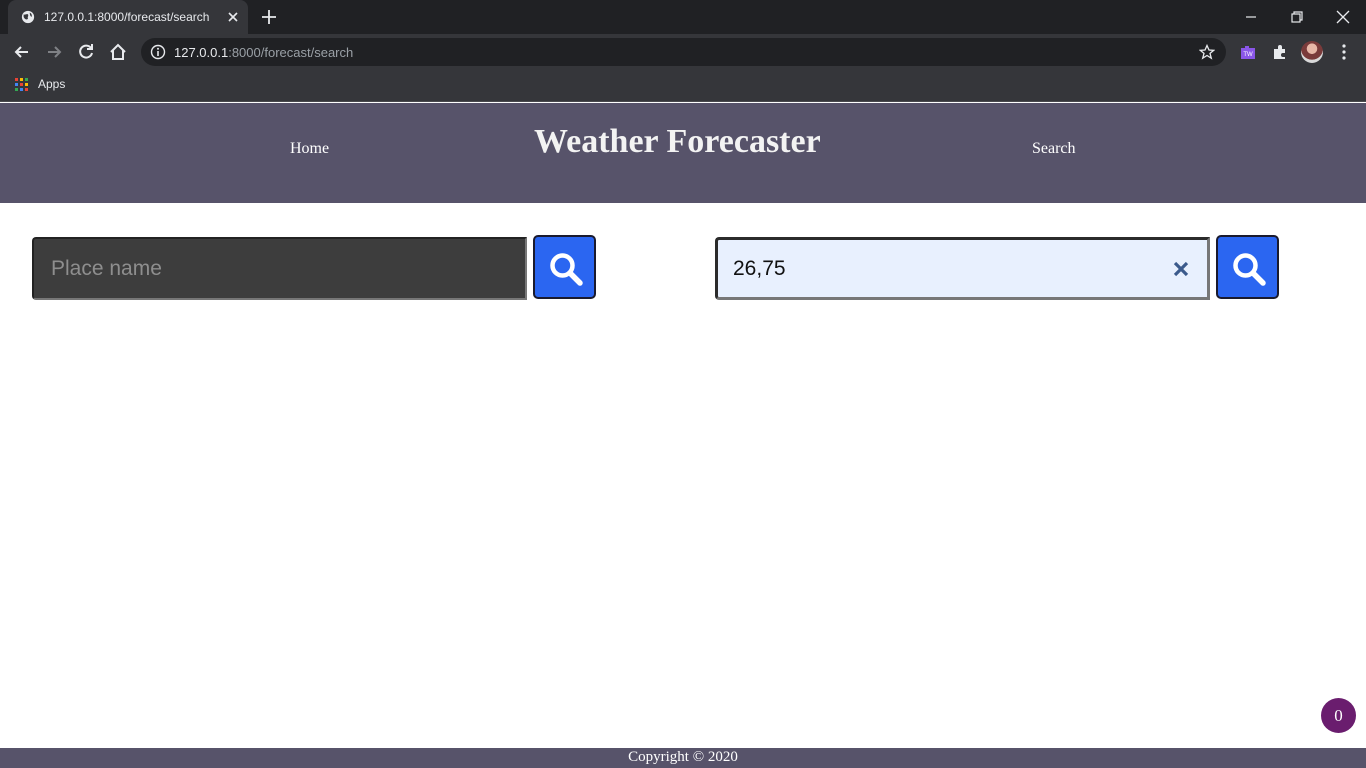  What do you see at coordinates (309, 149) in the screenshot?
I see `nav-home-link: Home` at bounding box center [309, 149].